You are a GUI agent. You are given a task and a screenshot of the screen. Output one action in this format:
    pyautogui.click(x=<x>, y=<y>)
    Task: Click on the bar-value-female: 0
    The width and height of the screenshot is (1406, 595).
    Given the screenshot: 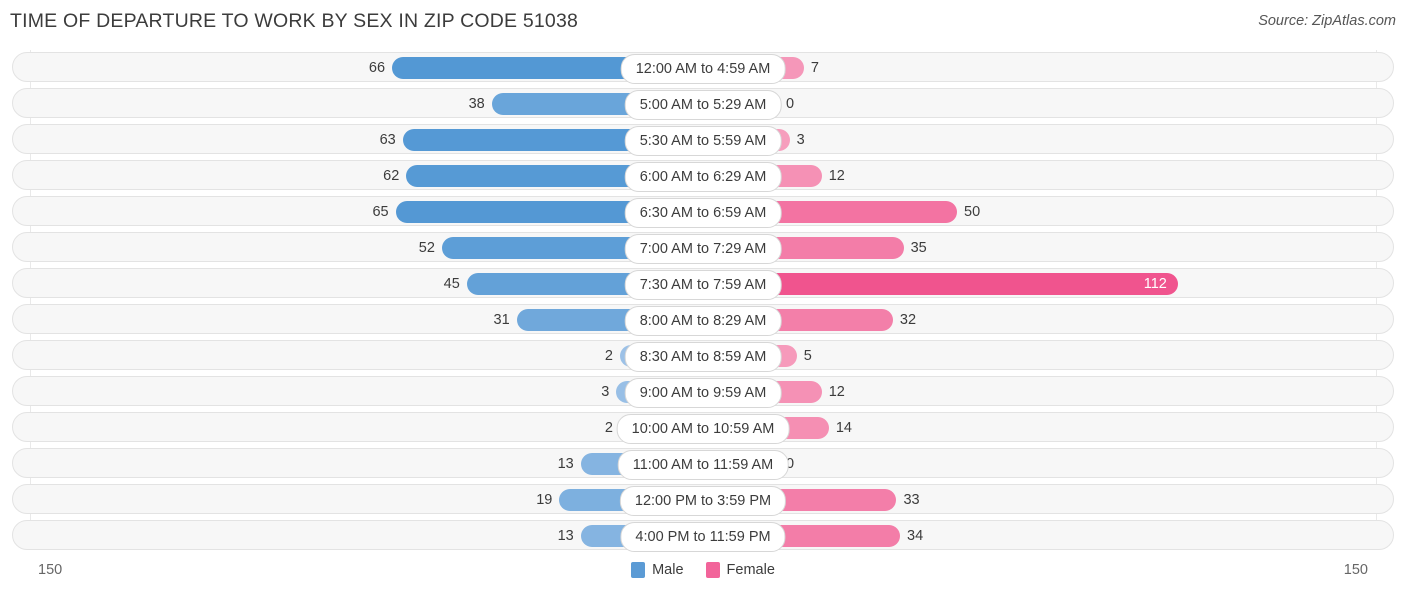 What is the action you would take?
    pyautogui.click(x=790, y=104)
    